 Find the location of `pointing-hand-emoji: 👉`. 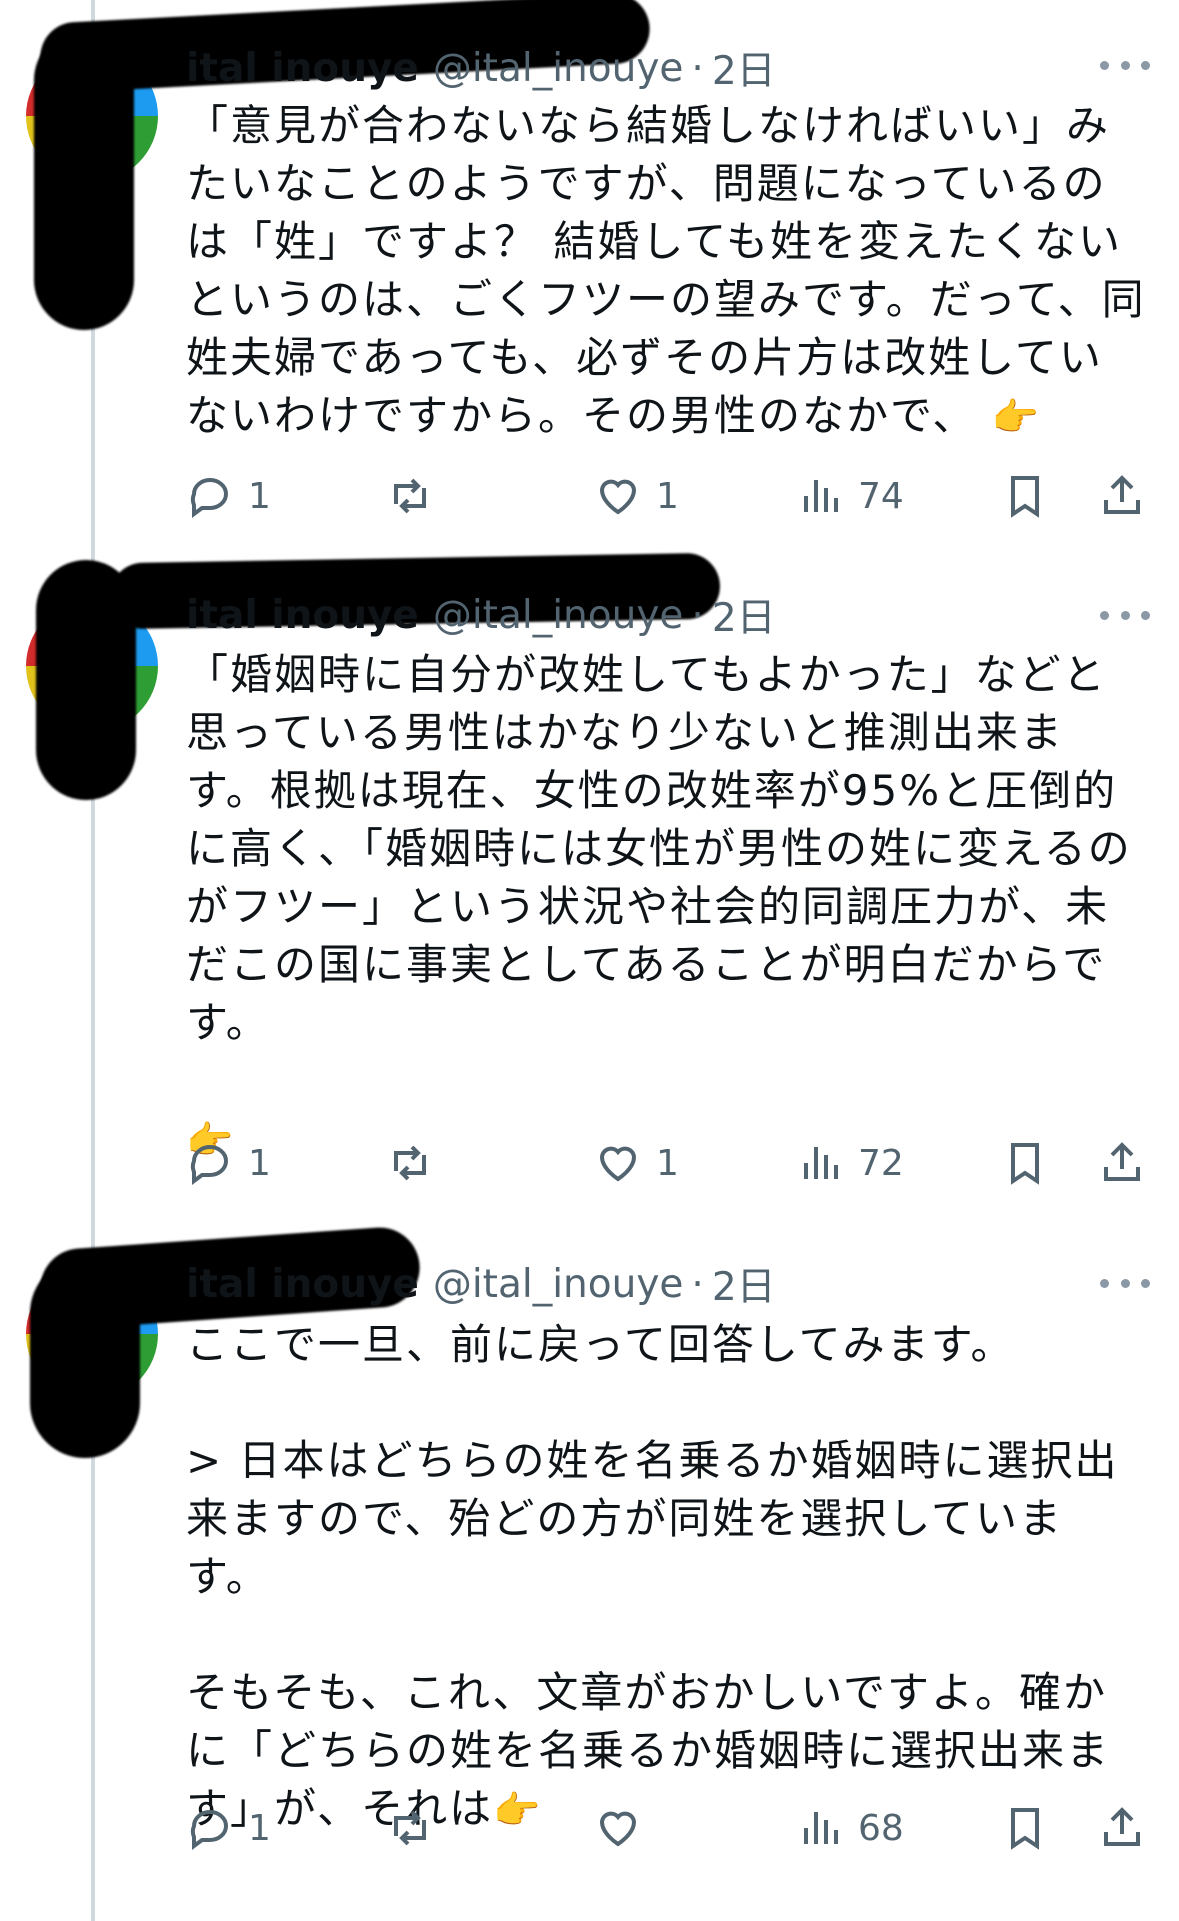

pointing-hand-emoji: 👉 is located at coordinates (1016, 417).